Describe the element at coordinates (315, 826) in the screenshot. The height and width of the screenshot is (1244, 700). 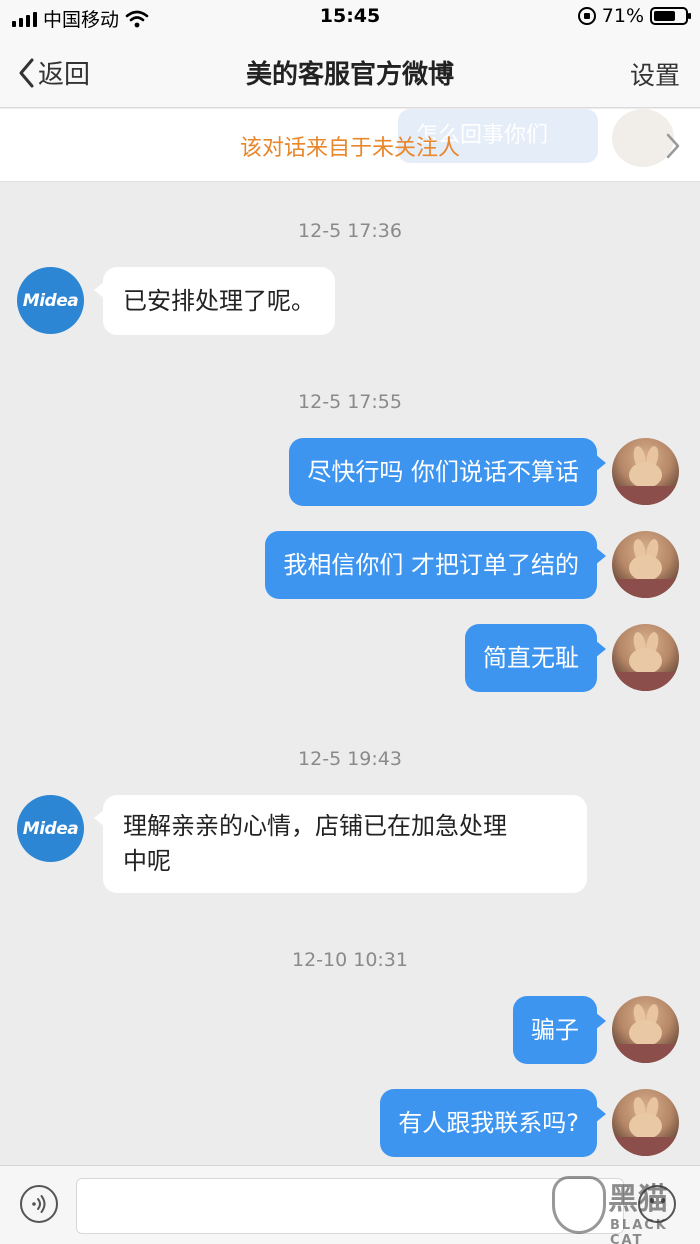
I see `message-line: 理解亲亲的心情，店铺已在加急处理` at that location.